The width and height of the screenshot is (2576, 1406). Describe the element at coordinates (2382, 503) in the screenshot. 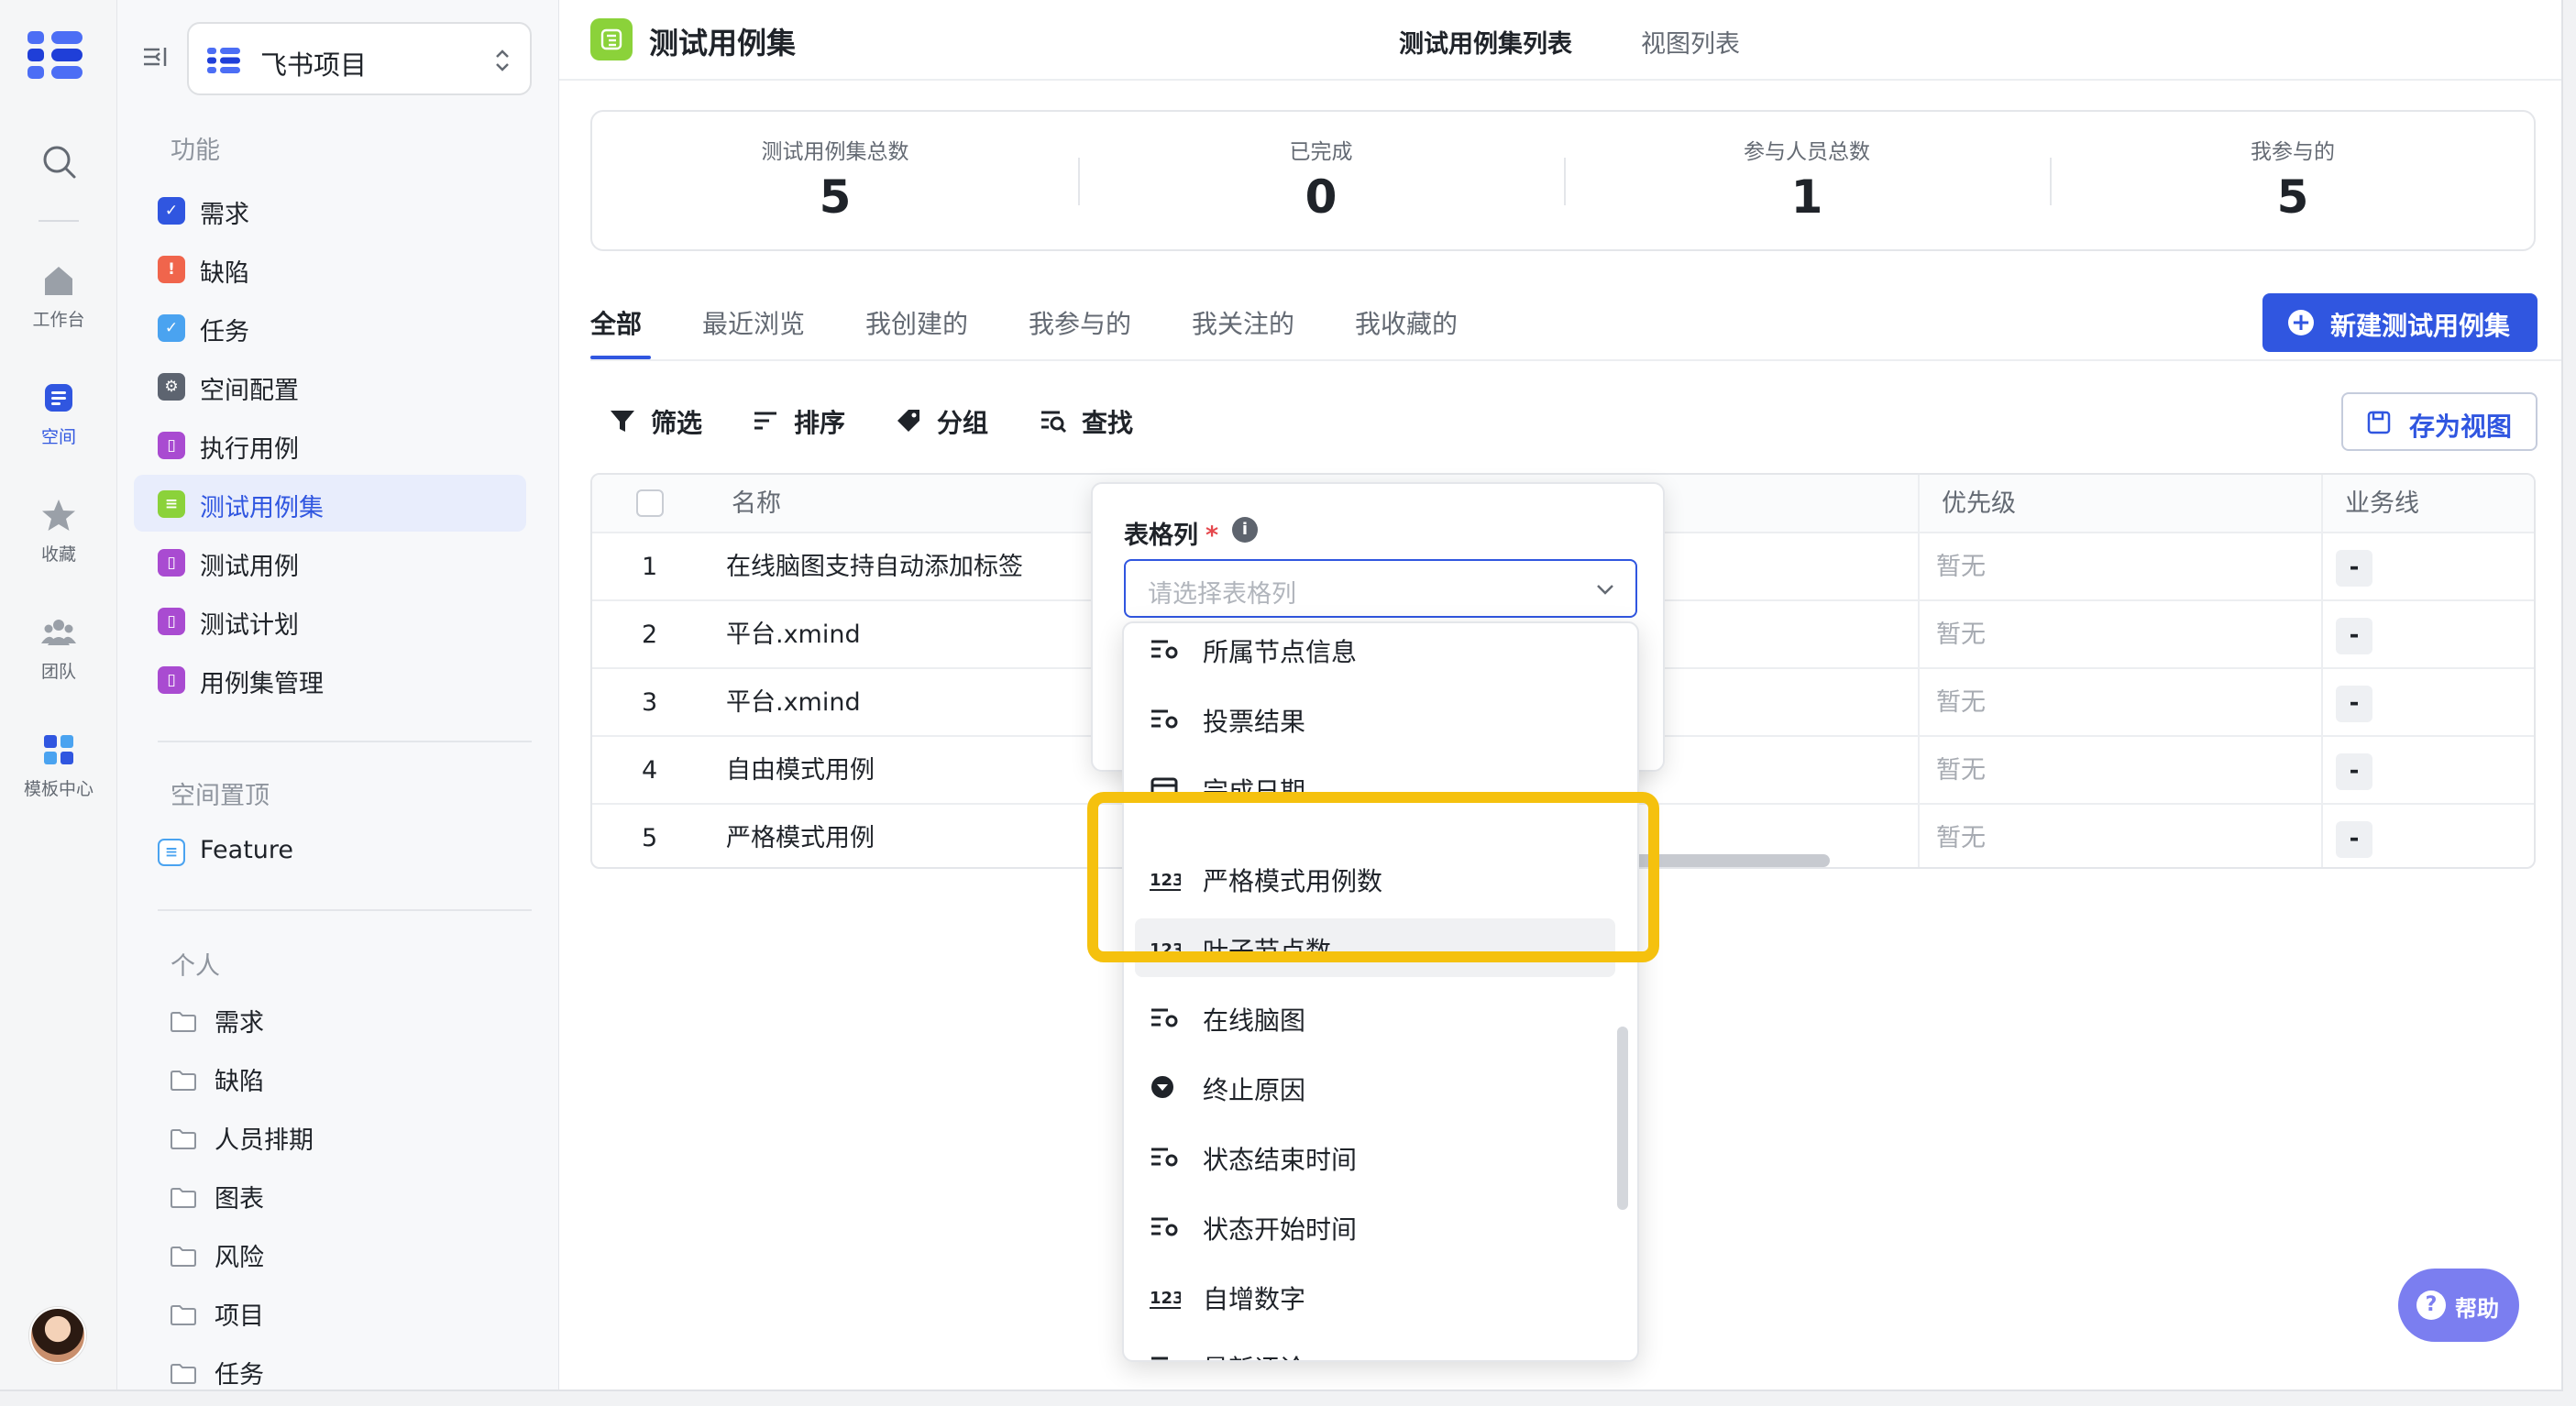

I see `column-header-business: 业务线` at that location.